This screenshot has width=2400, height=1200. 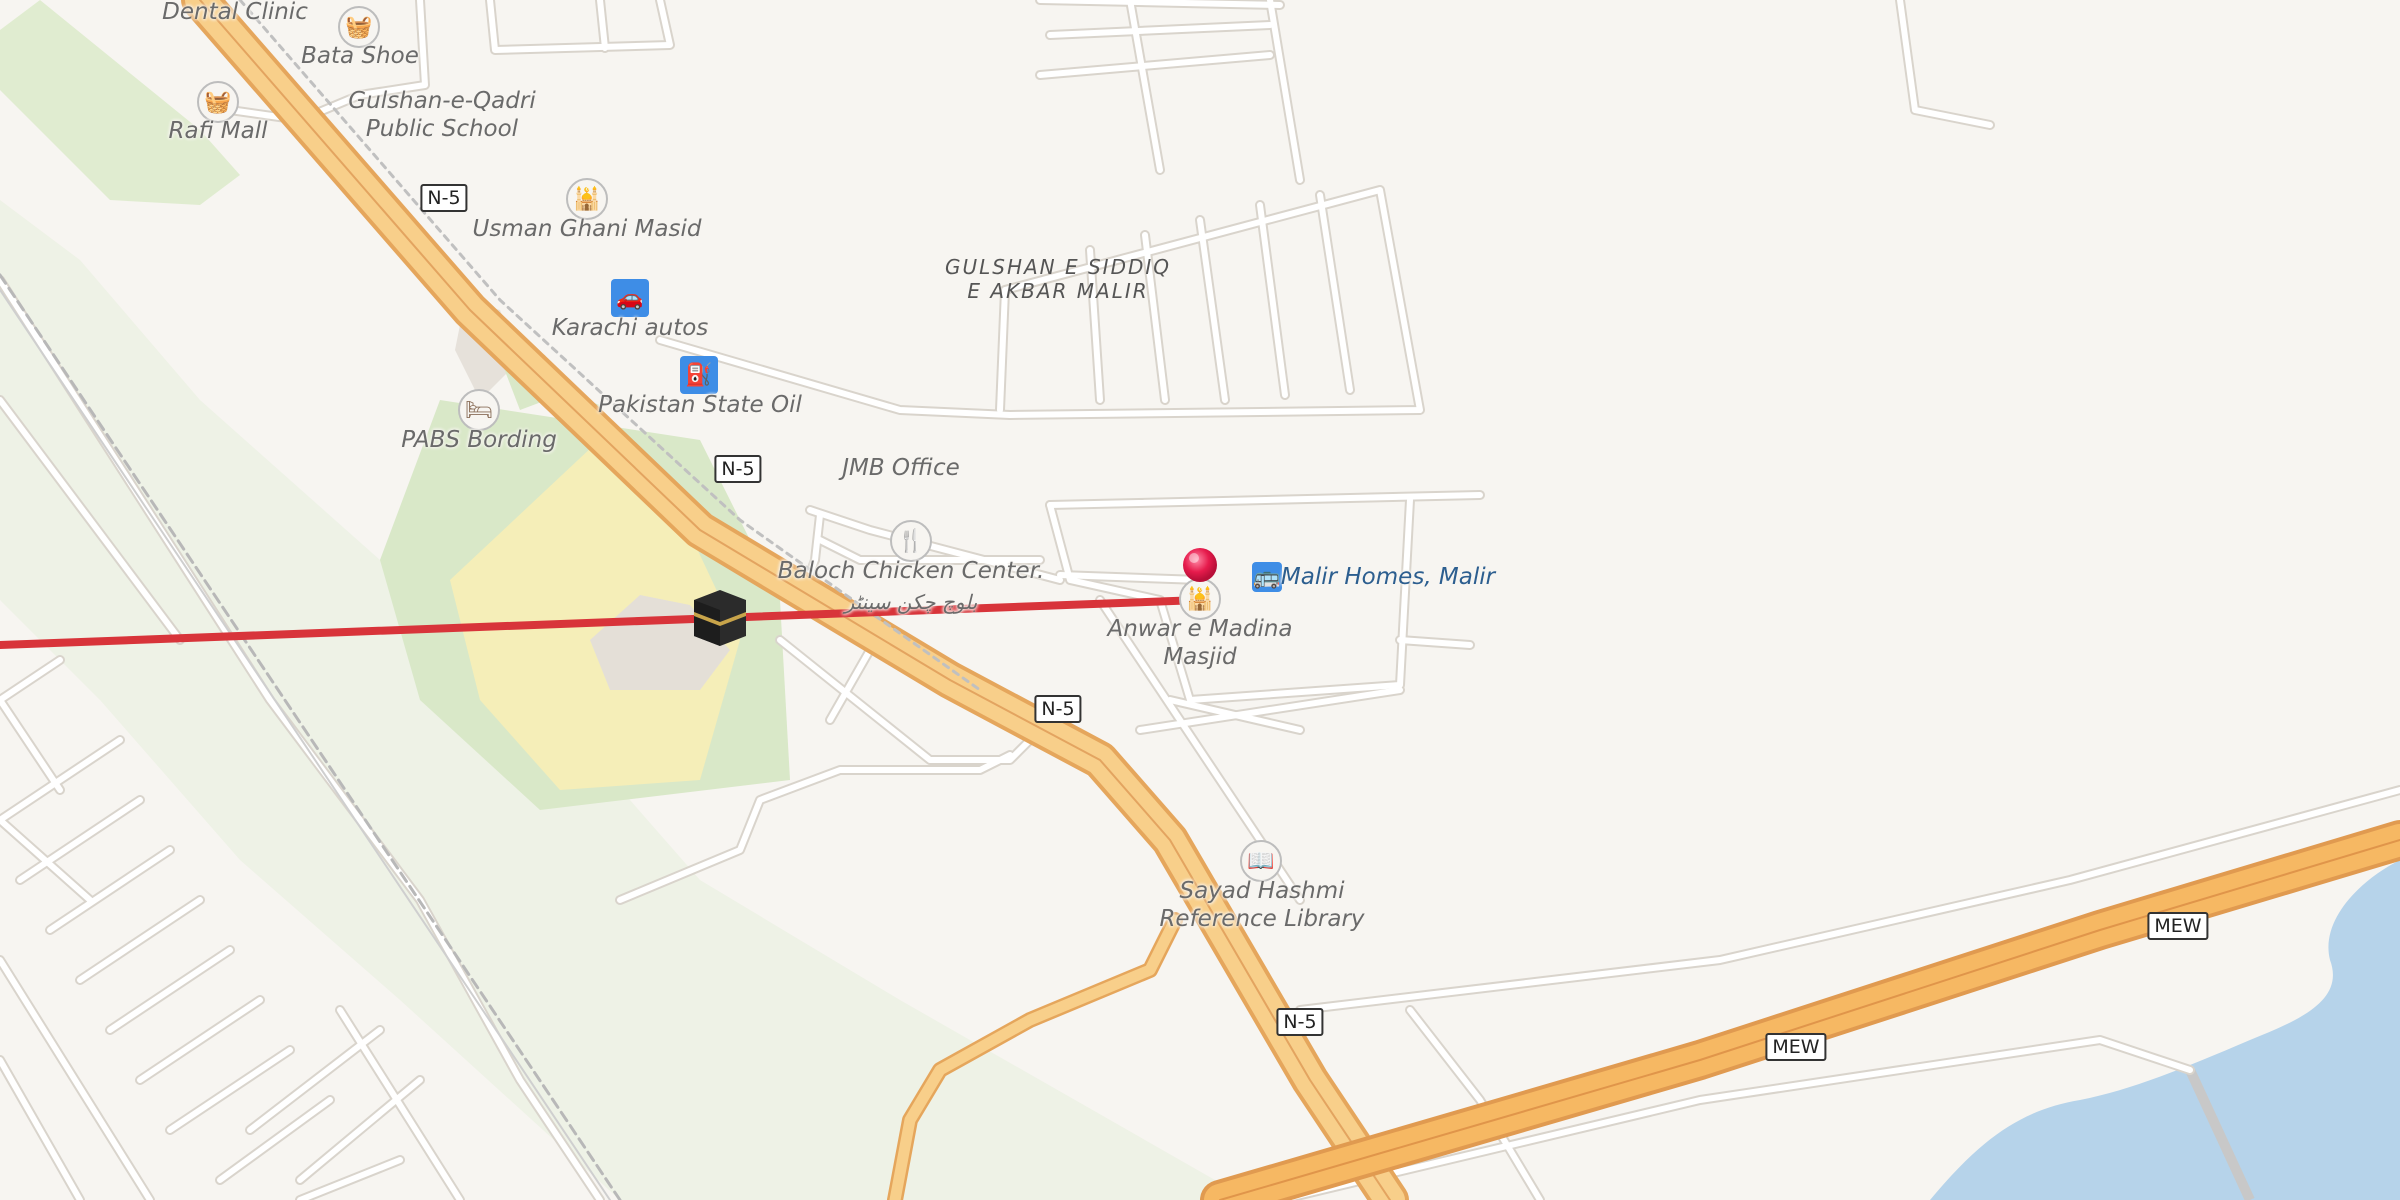 I want to click on poi-label-line: Reference Library, so click(x=1262, y=919).